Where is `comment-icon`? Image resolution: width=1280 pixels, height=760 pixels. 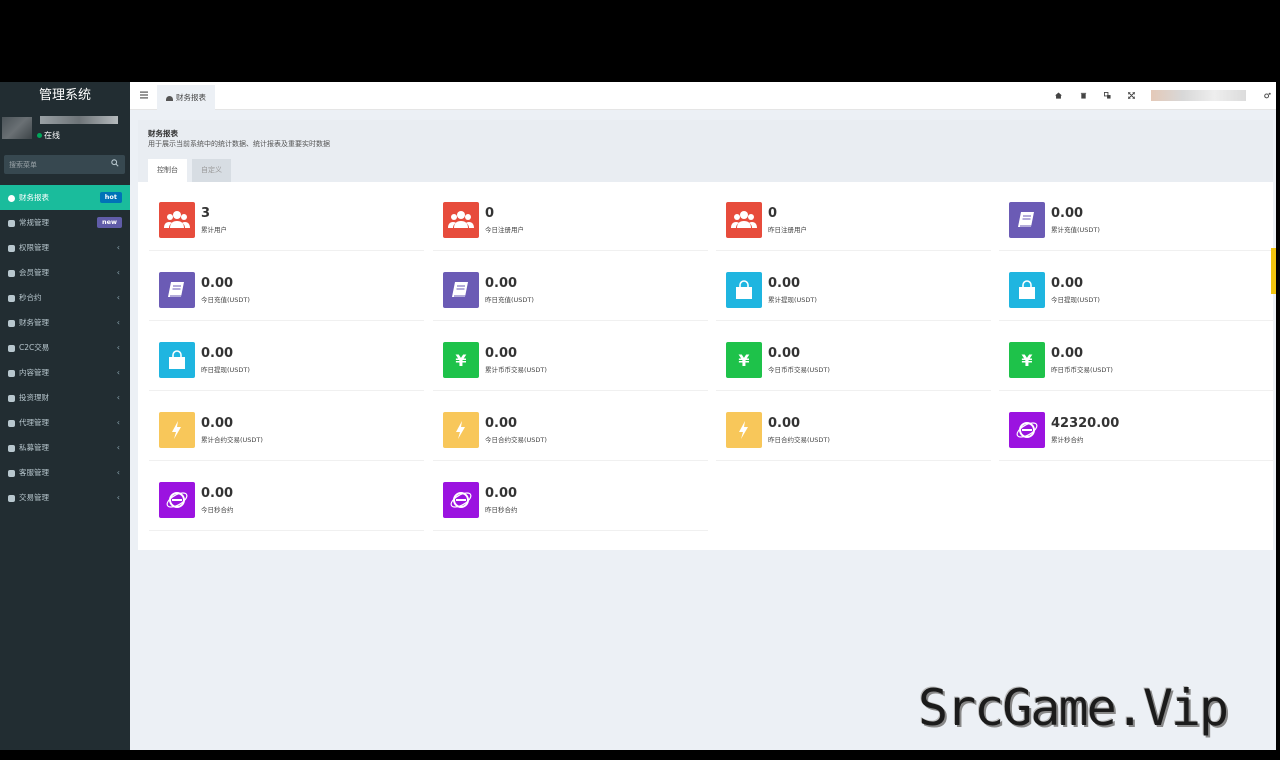 comment-icon is located at coordinates (11, 473).